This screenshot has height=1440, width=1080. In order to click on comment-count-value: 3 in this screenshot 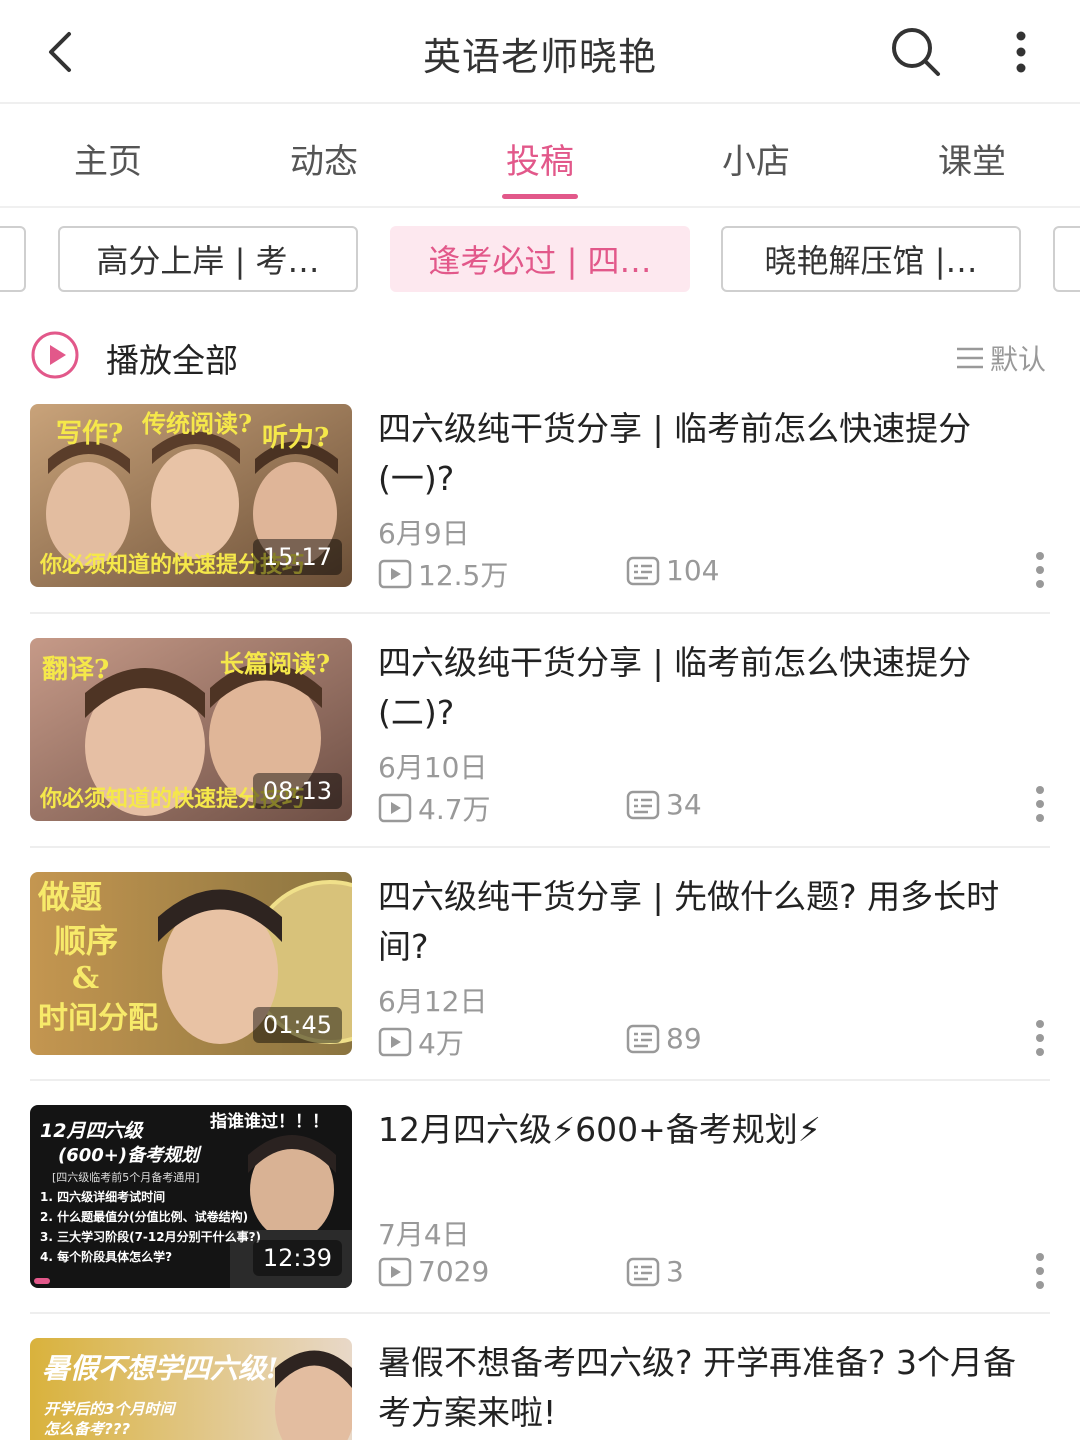, I will do `click(675, 1271)`.